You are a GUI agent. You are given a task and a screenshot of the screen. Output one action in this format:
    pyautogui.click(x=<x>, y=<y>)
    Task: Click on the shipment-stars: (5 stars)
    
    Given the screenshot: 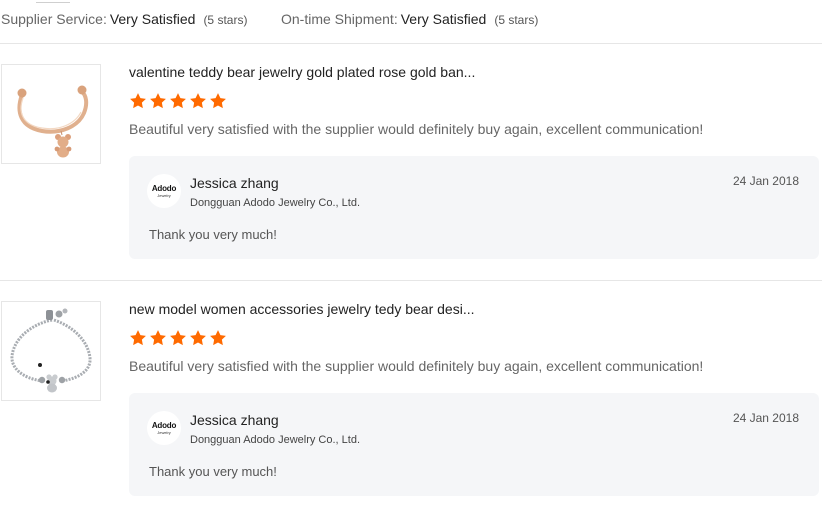 What is the action you would take?
    pyautogui.click(x=516, y=20)
    